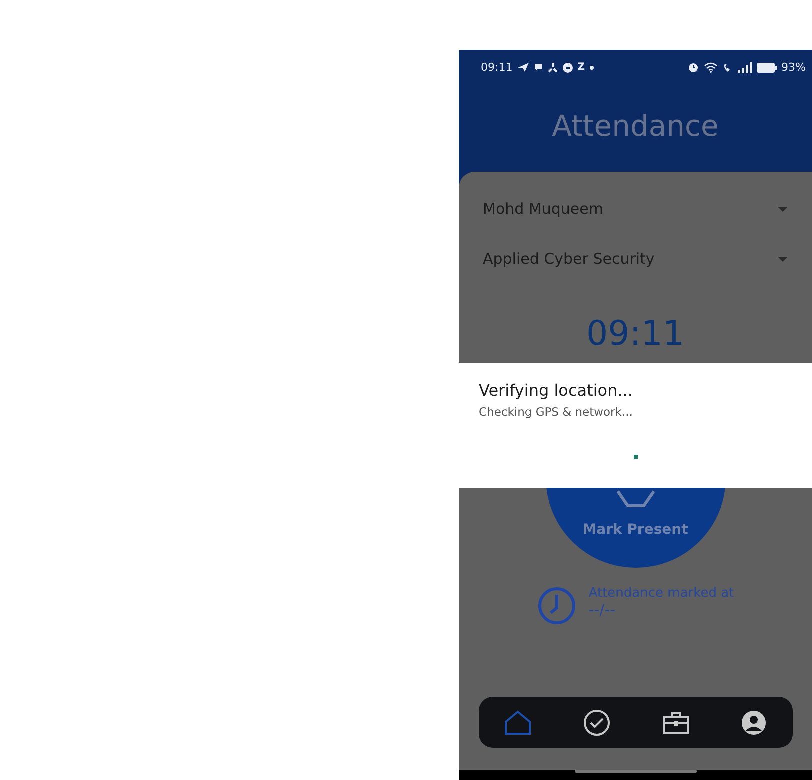 The image size is (812, 780). I want to click on chat-icon, so click(538, 67).